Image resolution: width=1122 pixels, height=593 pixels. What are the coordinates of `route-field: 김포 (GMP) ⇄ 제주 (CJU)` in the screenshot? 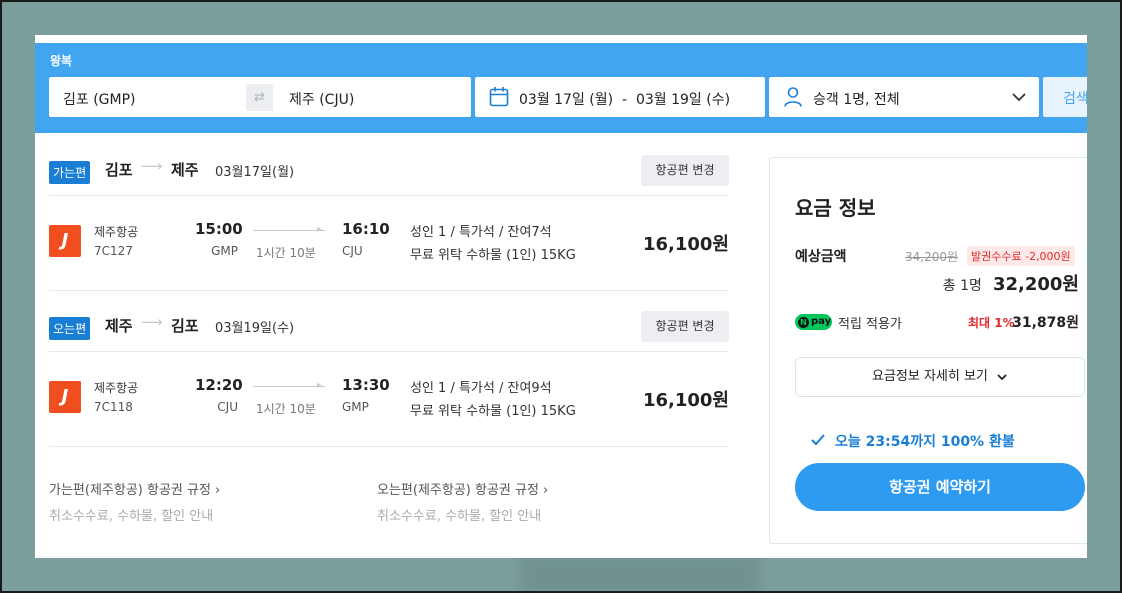 It's located at (260, 97).